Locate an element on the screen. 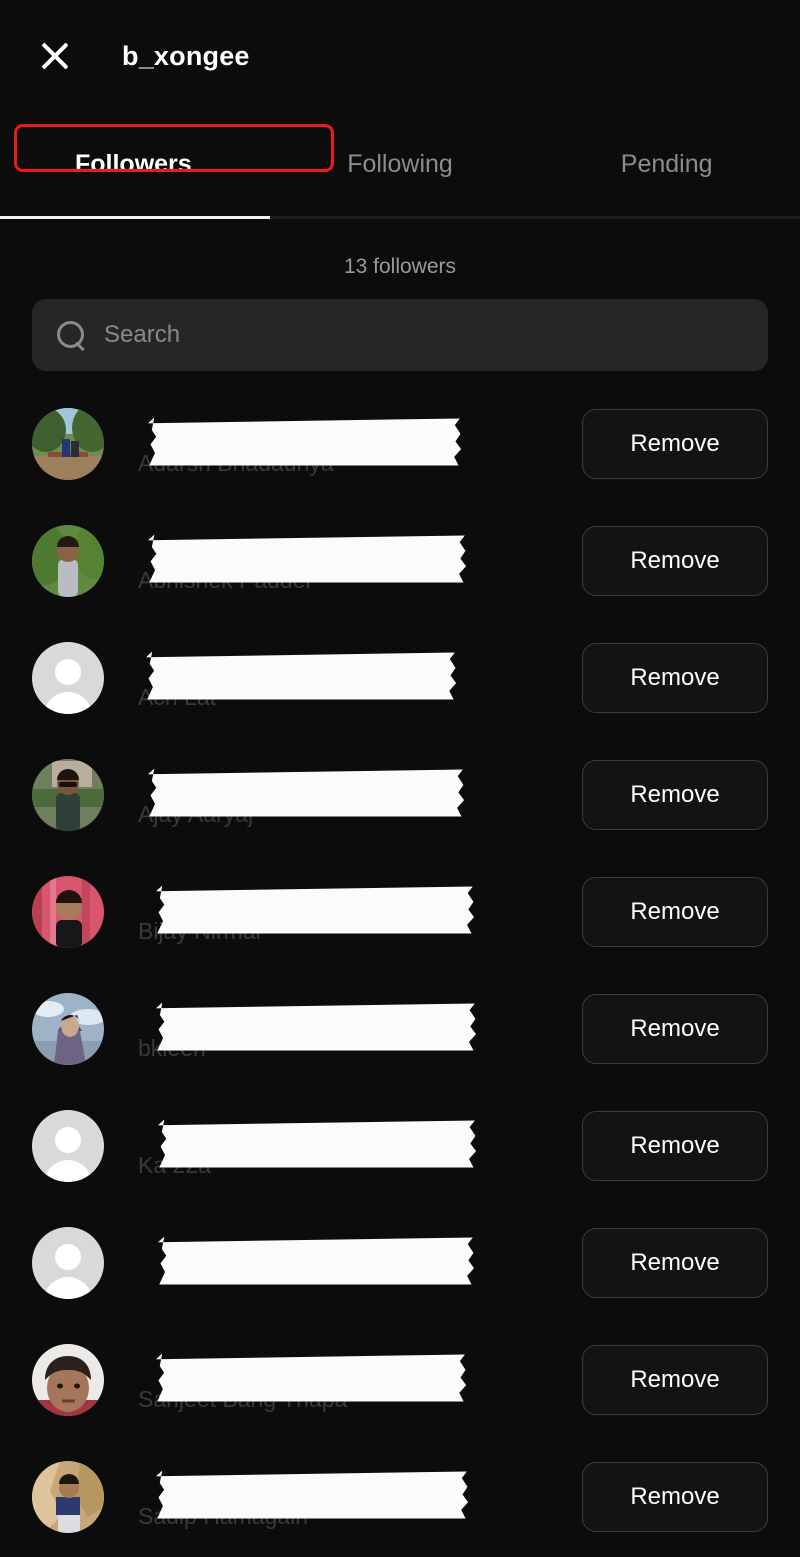 This screenshot has height=1557, width=800. follower-names: Sadip Hamagain is located at coordinates (360, 1497).